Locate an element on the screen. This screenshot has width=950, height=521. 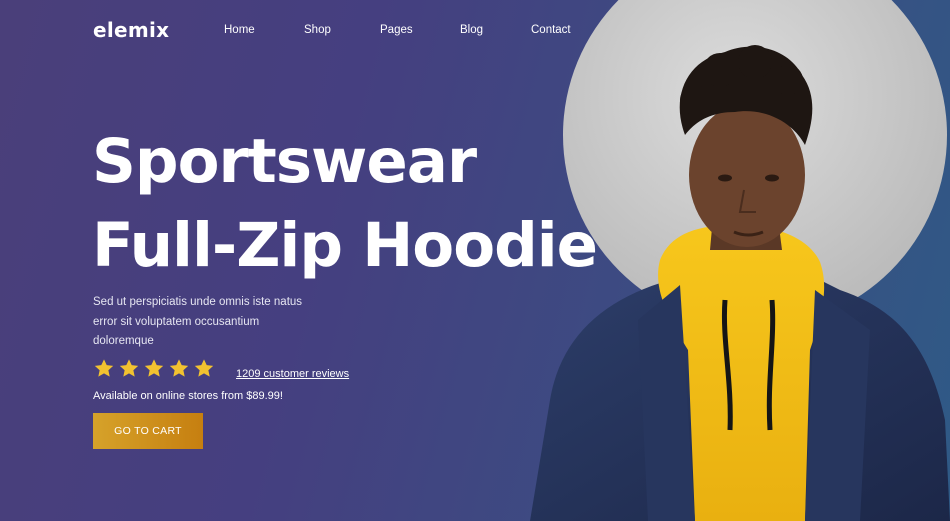
nav-home: Home is located at coordinates (239, 30).